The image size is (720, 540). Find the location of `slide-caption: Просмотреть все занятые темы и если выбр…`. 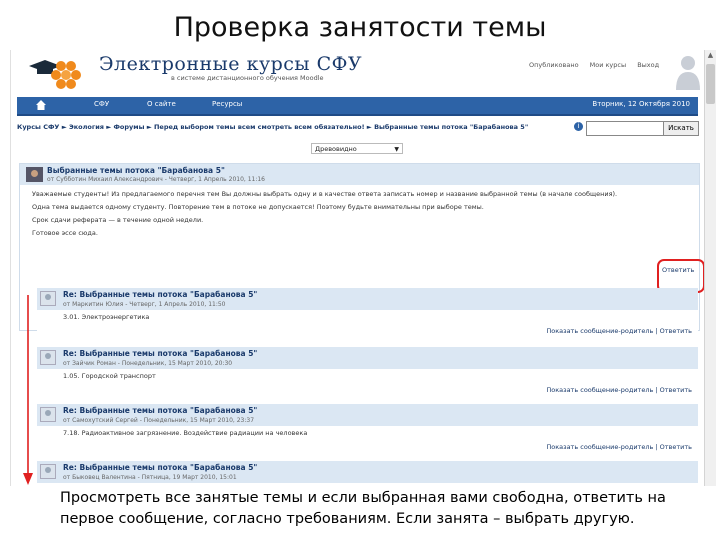

slide-caption: Просмотреть все занятые темы и если выбр… is located at coordinates (385, 509).